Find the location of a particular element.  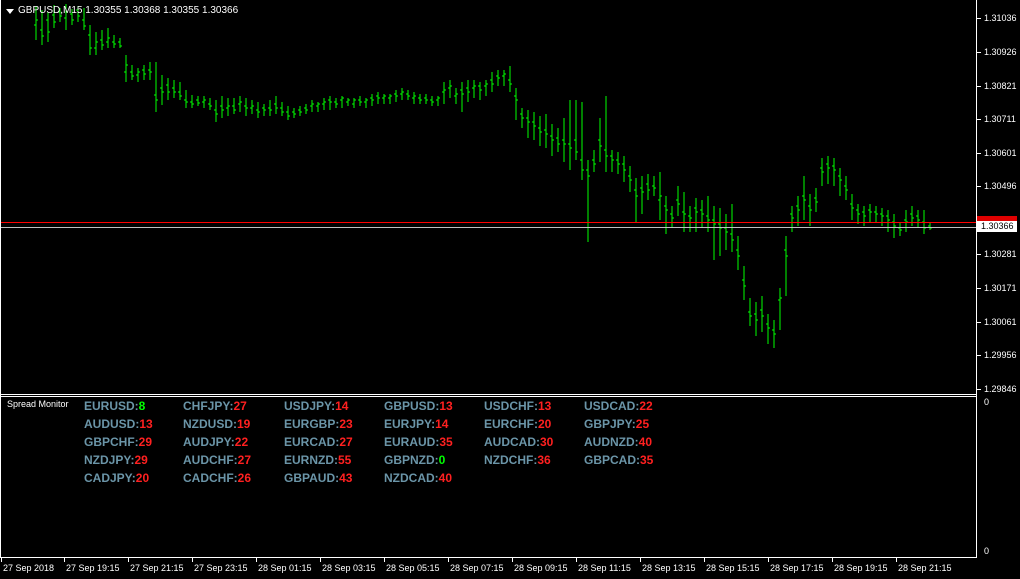

spread-value: 8 is located at coordinates (142, 406).